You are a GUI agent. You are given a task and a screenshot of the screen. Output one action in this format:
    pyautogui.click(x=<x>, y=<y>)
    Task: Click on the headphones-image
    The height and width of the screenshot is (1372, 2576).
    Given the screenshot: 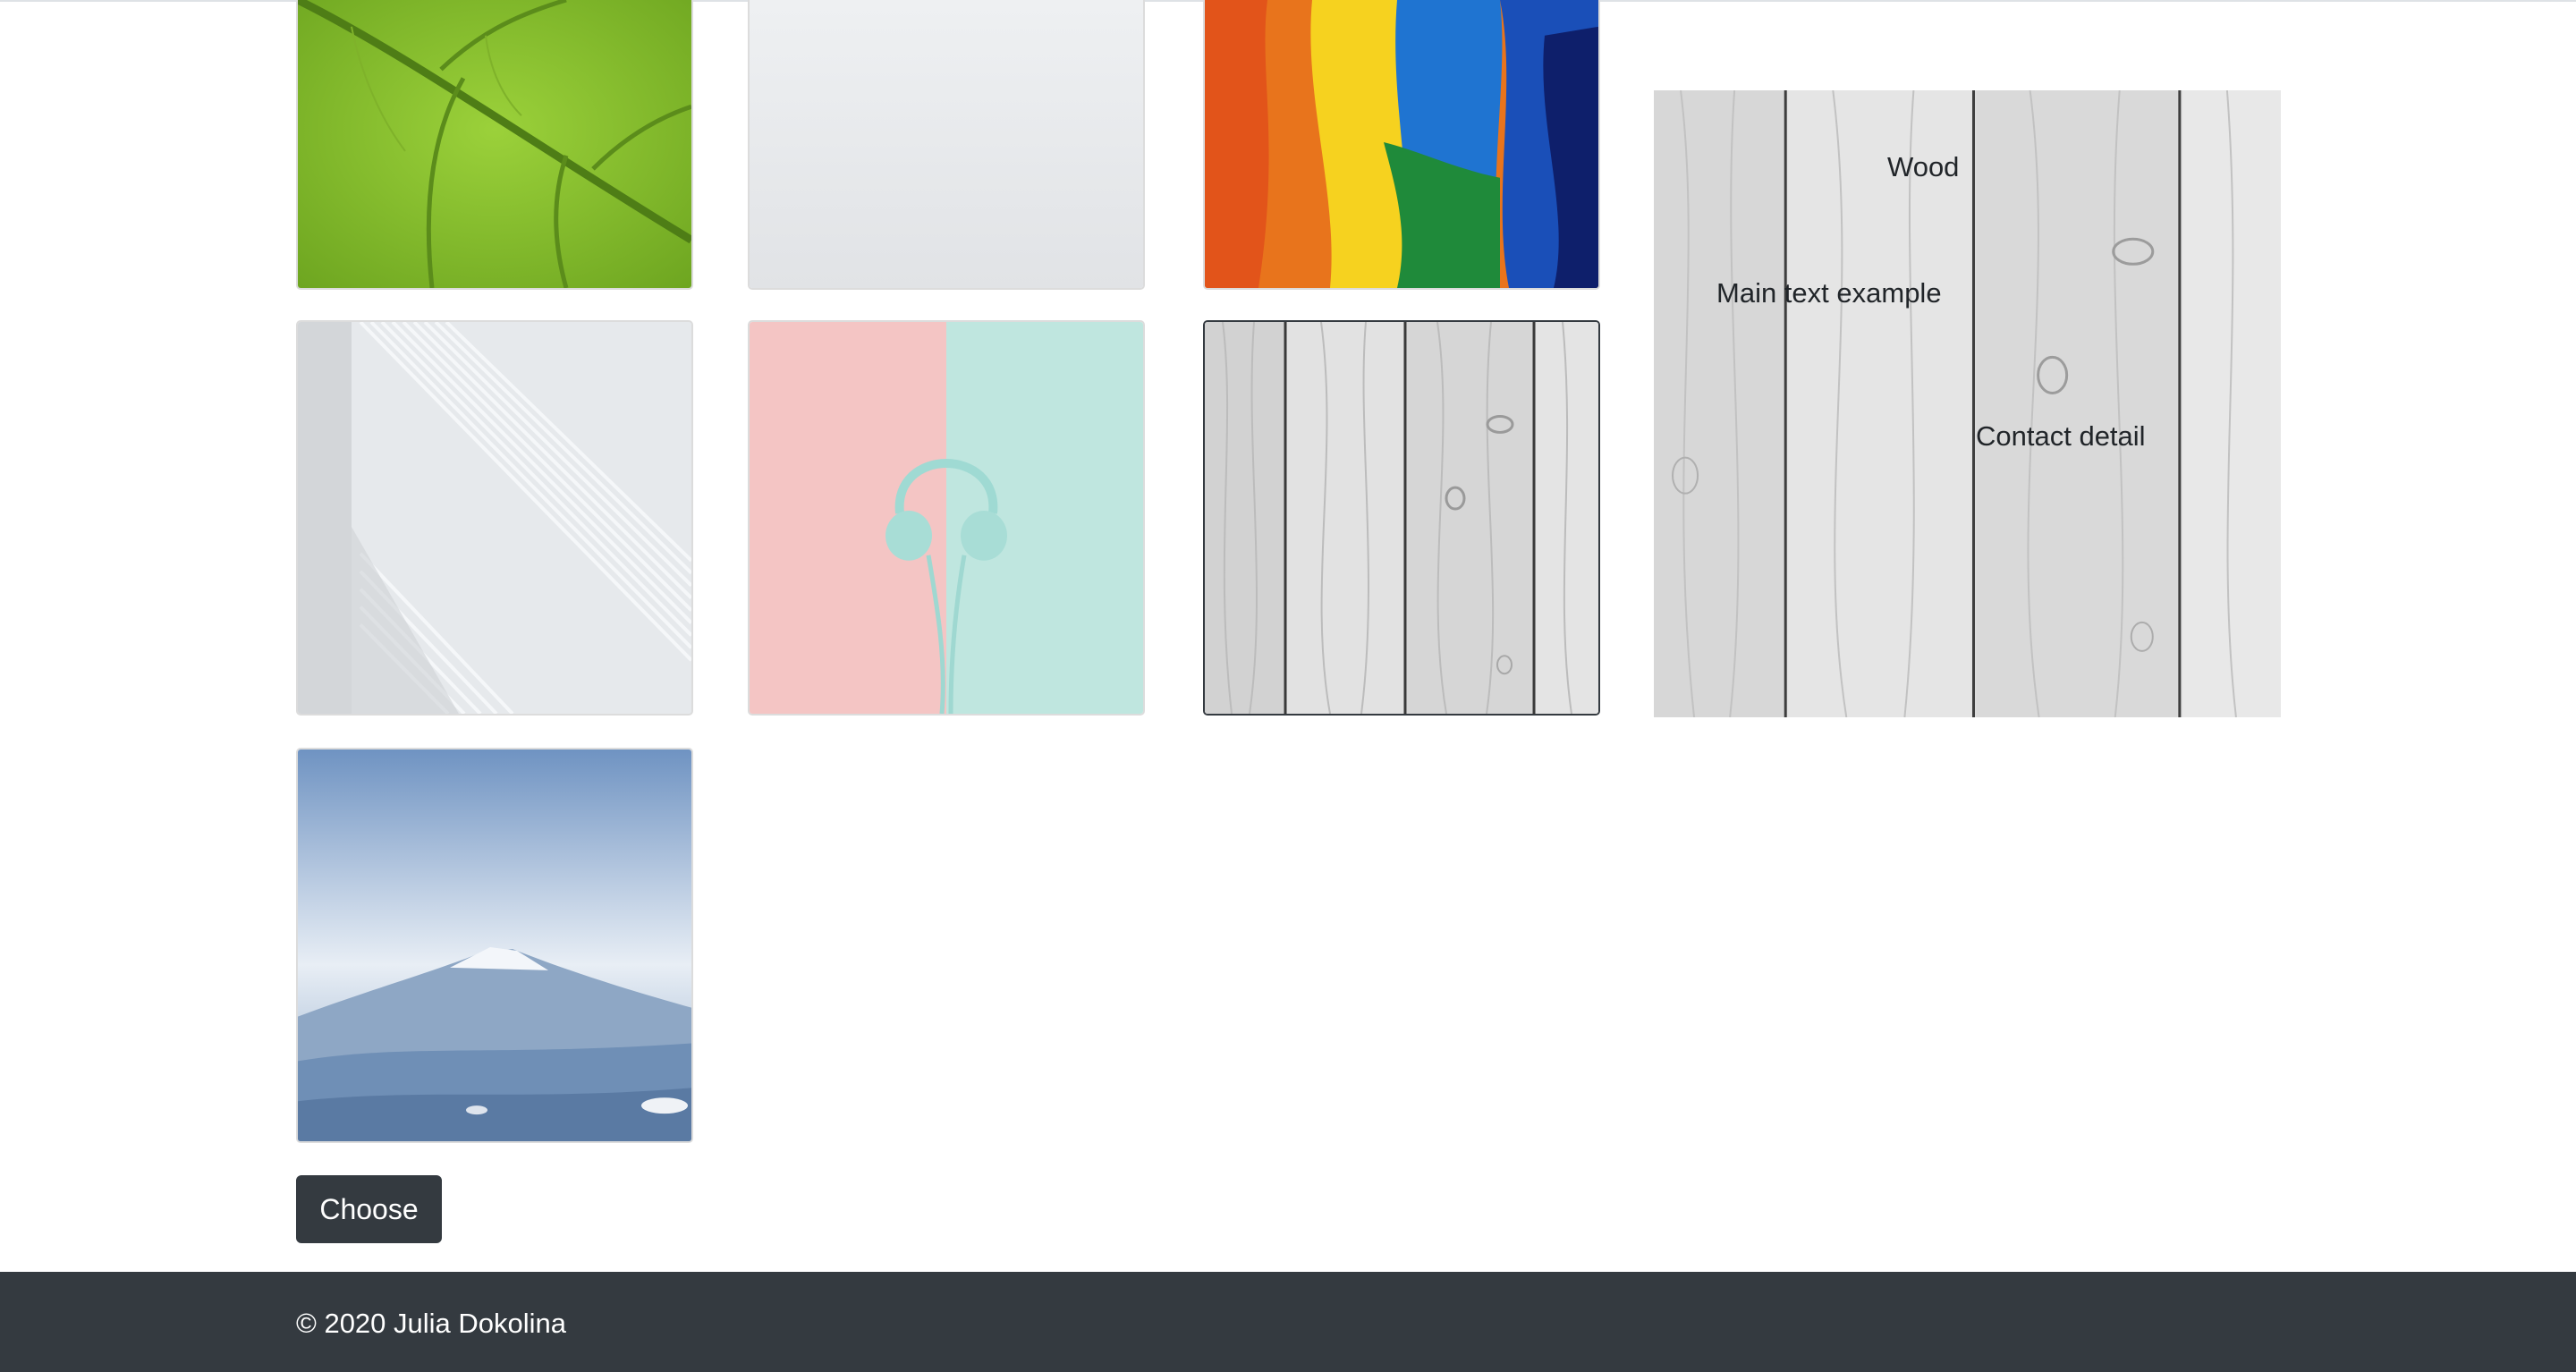 What is the action you would take?
    pyautogui.click(x=946, y=518)
    